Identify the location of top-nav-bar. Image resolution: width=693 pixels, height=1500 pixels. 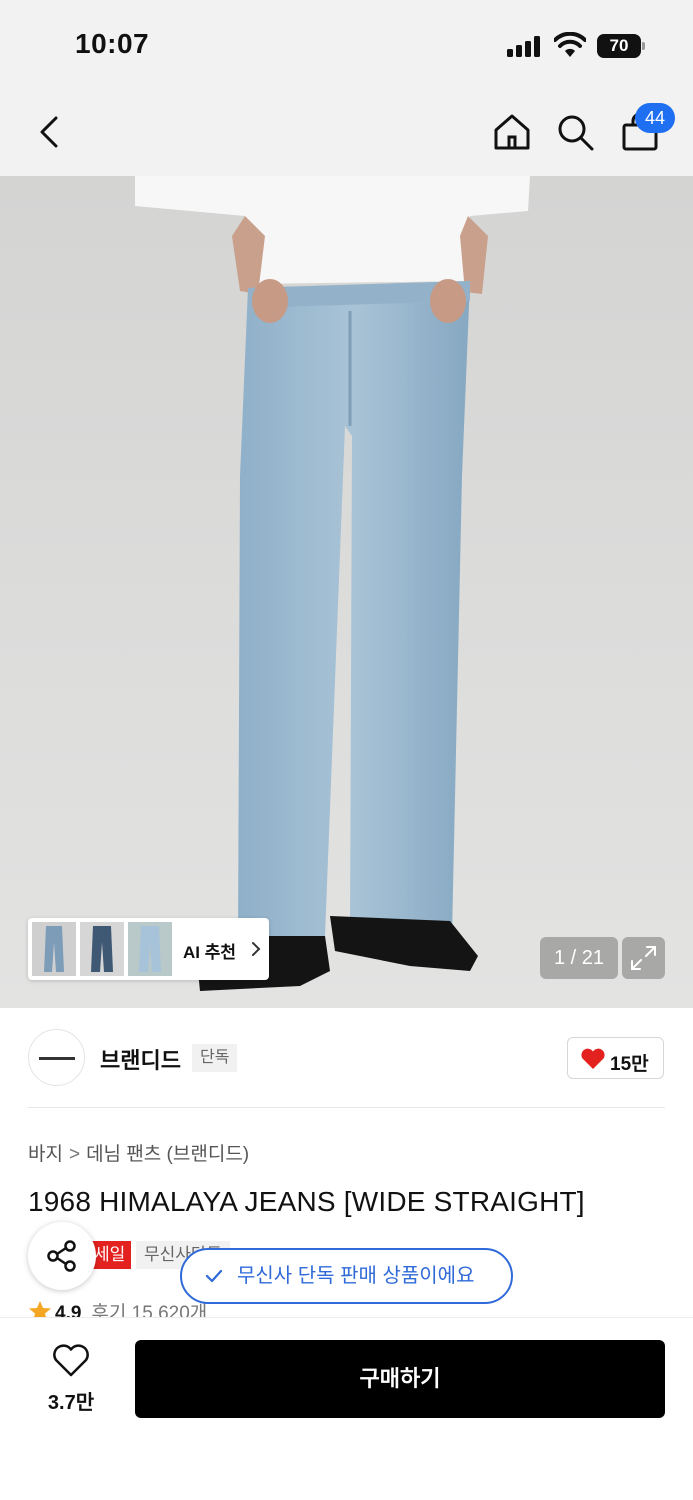
(346, 132).